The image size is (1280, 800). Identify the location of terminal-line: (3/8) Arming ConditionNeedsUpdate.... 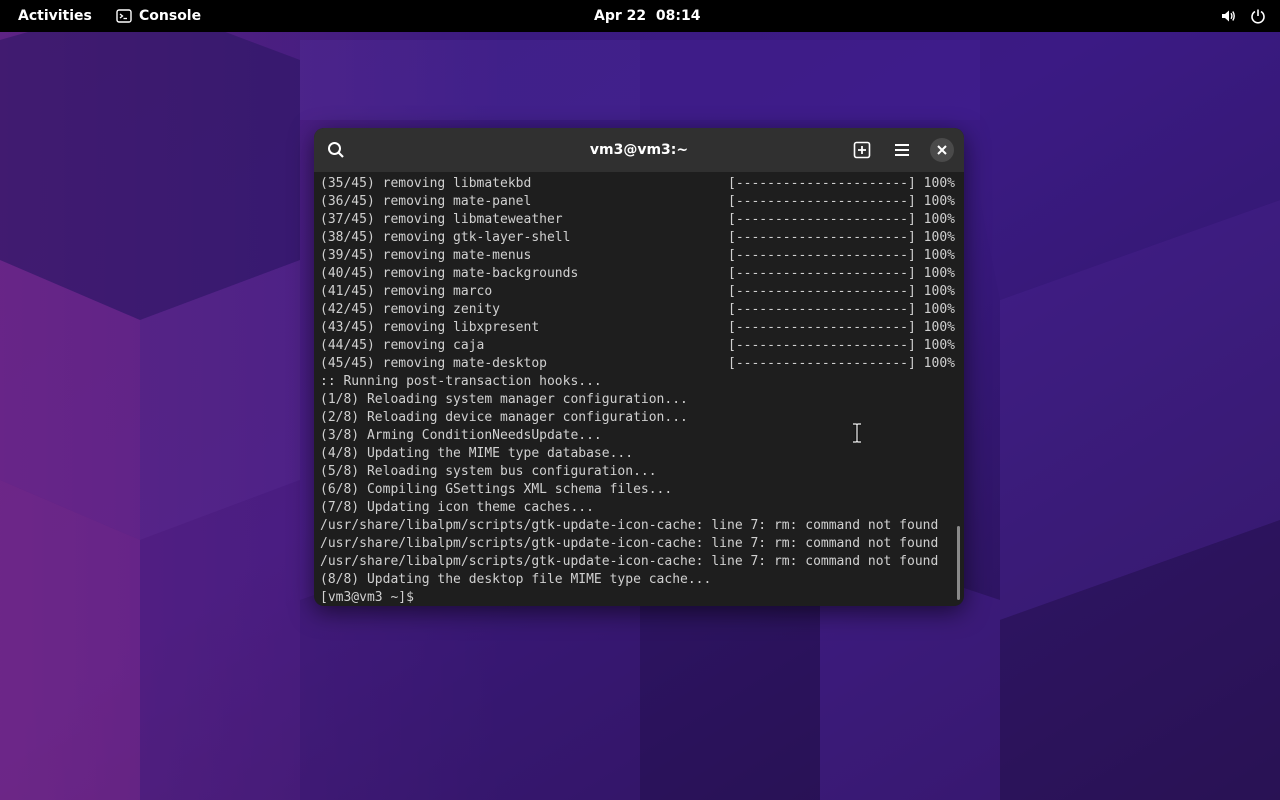
(461, 435).